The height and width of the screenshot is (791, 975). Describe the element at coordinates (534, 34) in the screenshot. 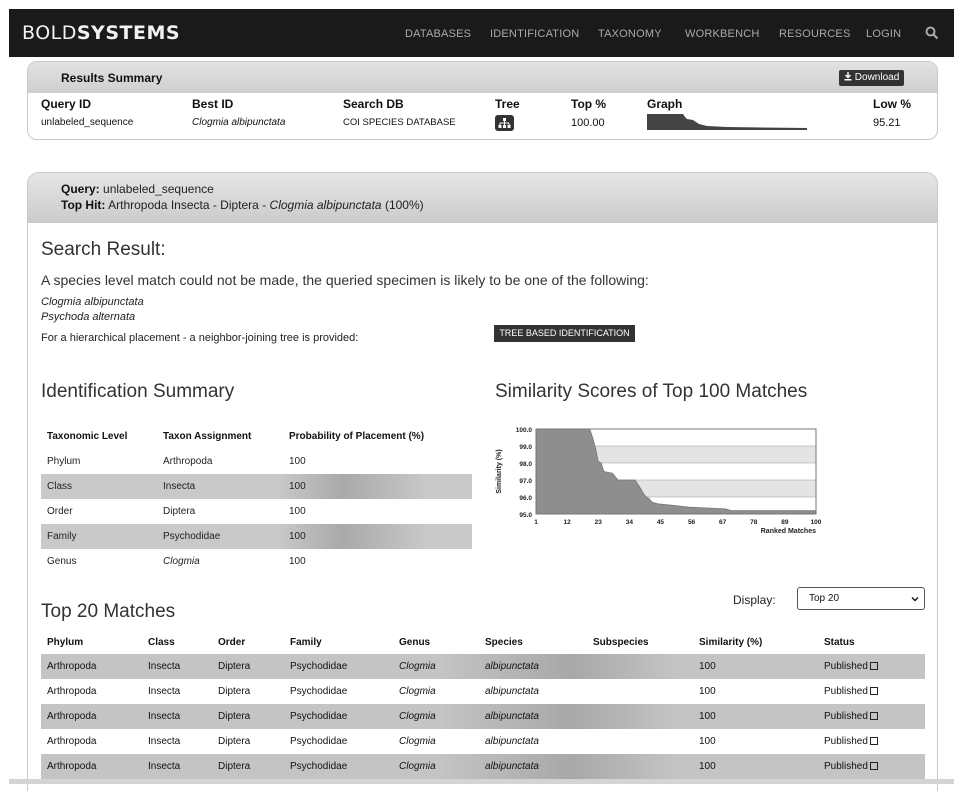

I see `nav-identification: IDENTIFICATION` at that location.